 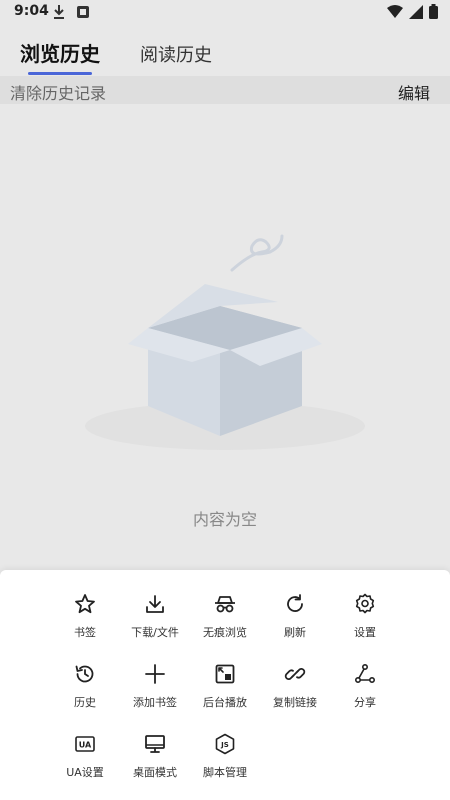 What do you see at coordinates (85, 756) in the screenshot?
I see `menu-ua-settings: UA UA设置` at bounding box center [85, 756].